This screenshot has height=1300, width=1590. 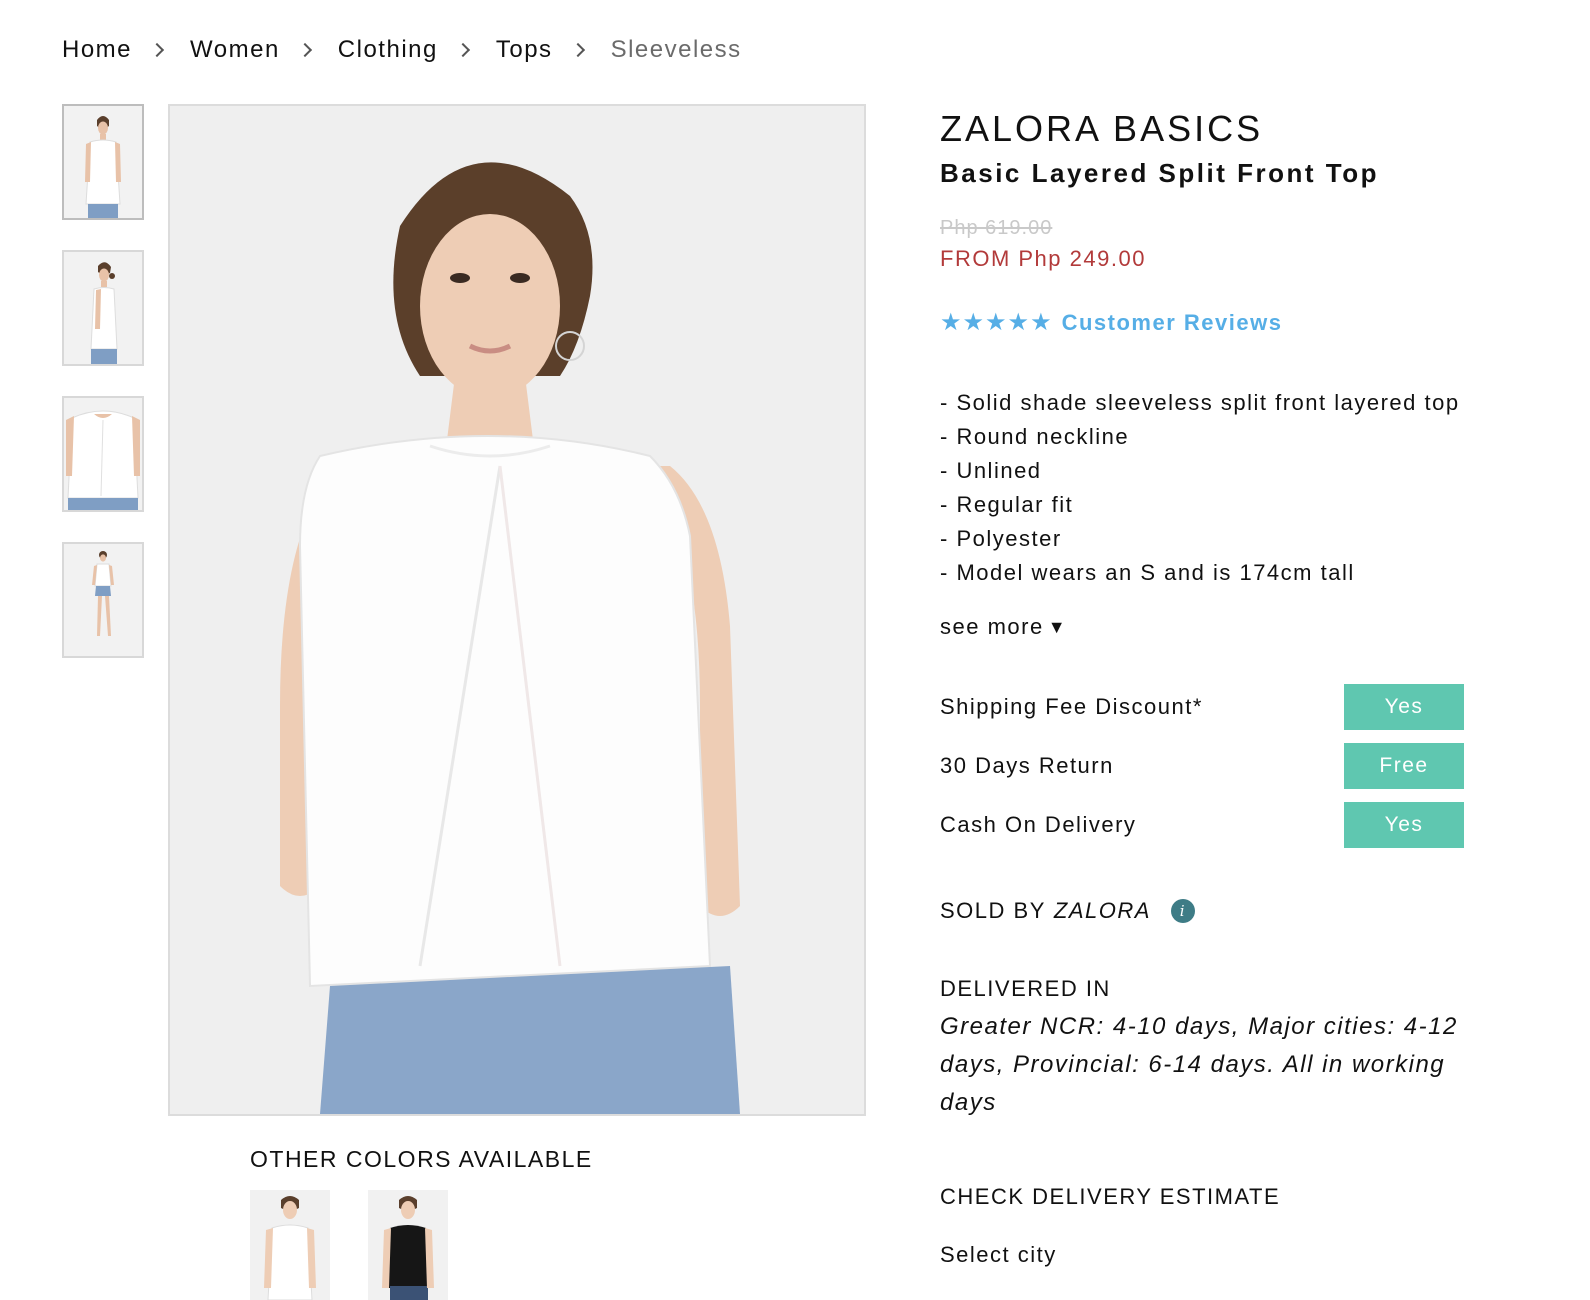 What do you see at coordinates (1172, 323) in the screenshot?
I see `customer-reviews-link: Customer Reviews` at bounding box center [1172, 323].